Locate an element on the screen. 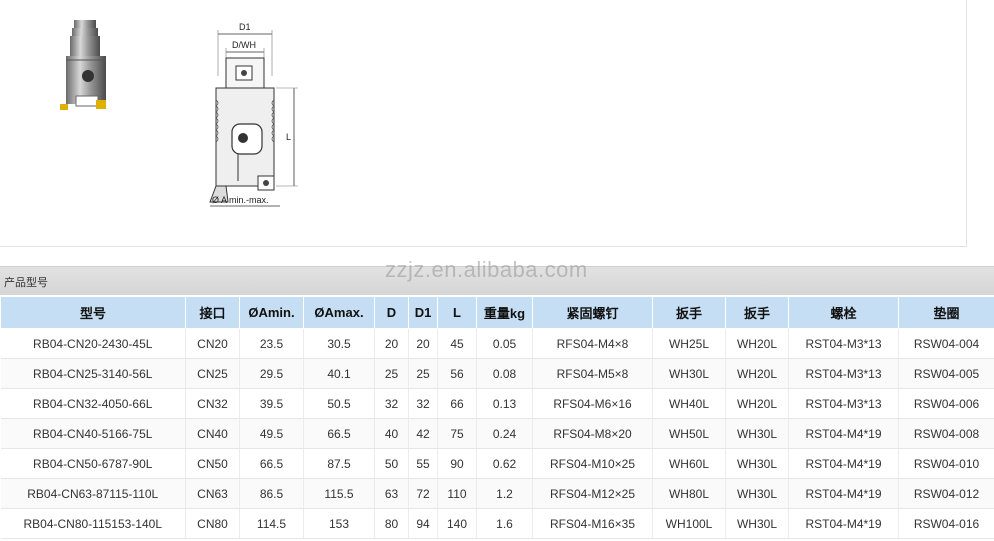  dim-d-wh-label: D/WH is located at coordinates (244, 45).